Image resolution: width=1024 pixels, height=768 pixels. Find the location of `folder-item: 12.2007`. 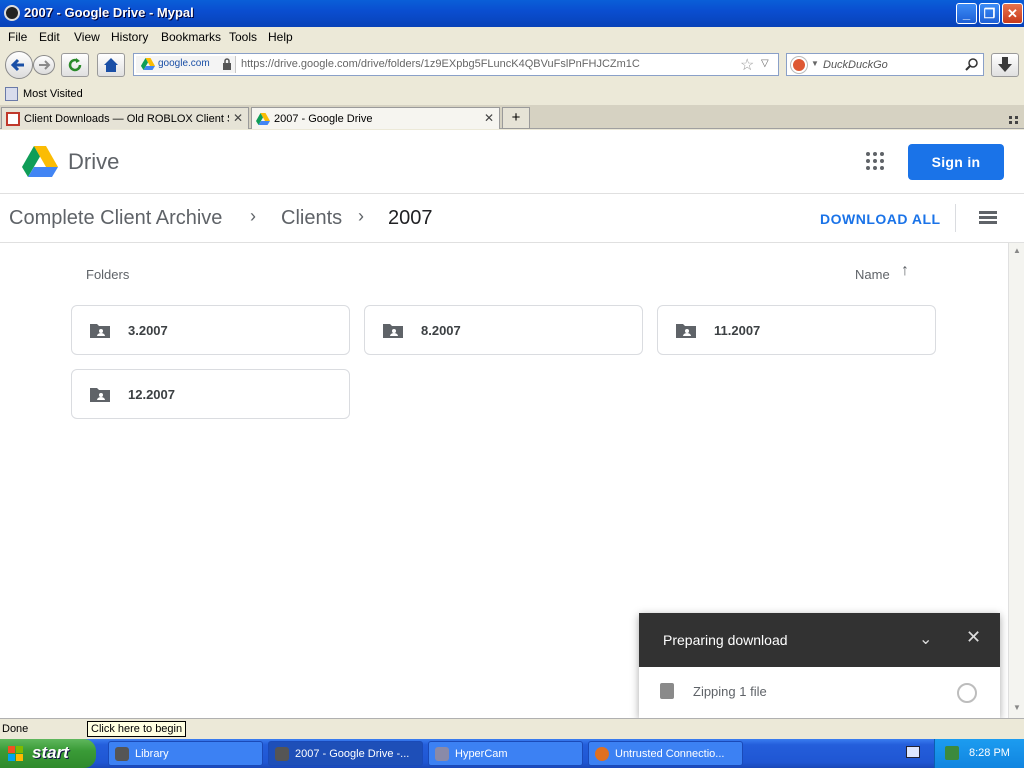

folder-item: 12.2007 is located at coordinates (210, 394).